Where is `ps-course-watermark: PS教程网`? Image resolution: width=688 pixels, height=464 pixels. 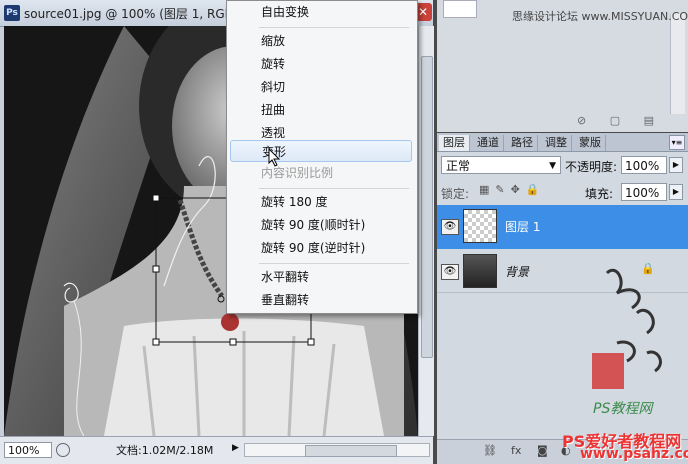
ps-course-watermark: PS教程网 is located at coordinates (623, 409).